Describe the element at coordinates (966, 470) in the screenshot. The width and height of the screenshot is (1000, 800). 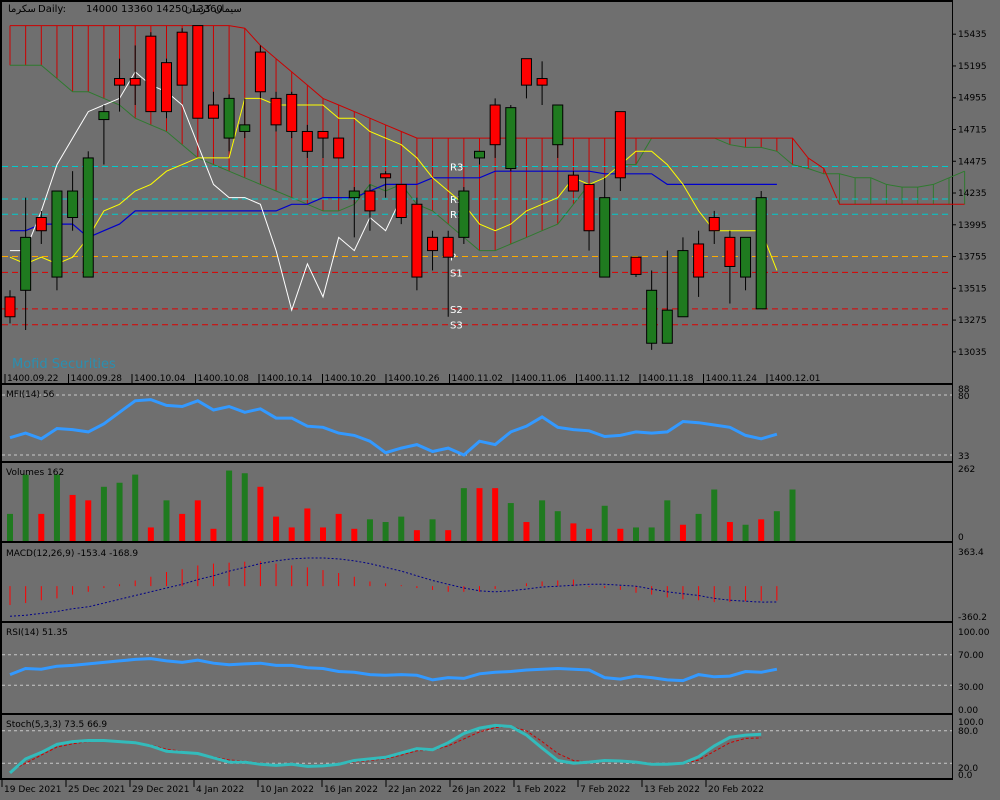
I see `volumes-axis-label: 262` at that location.